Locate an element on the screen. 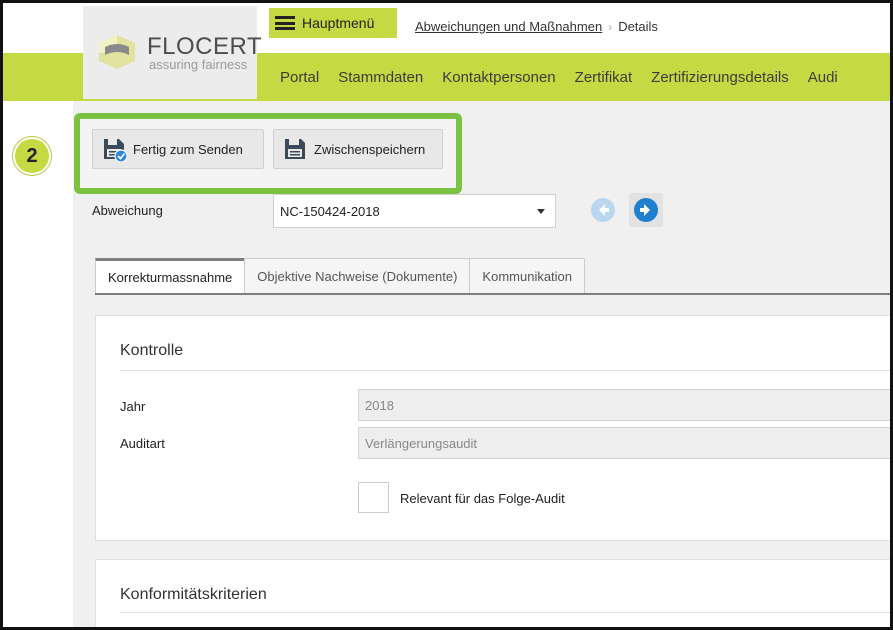 This screenshot has width=893, height=630. ready-to-send-button: Fertig zum Senden is located at coordinates (178, 149).